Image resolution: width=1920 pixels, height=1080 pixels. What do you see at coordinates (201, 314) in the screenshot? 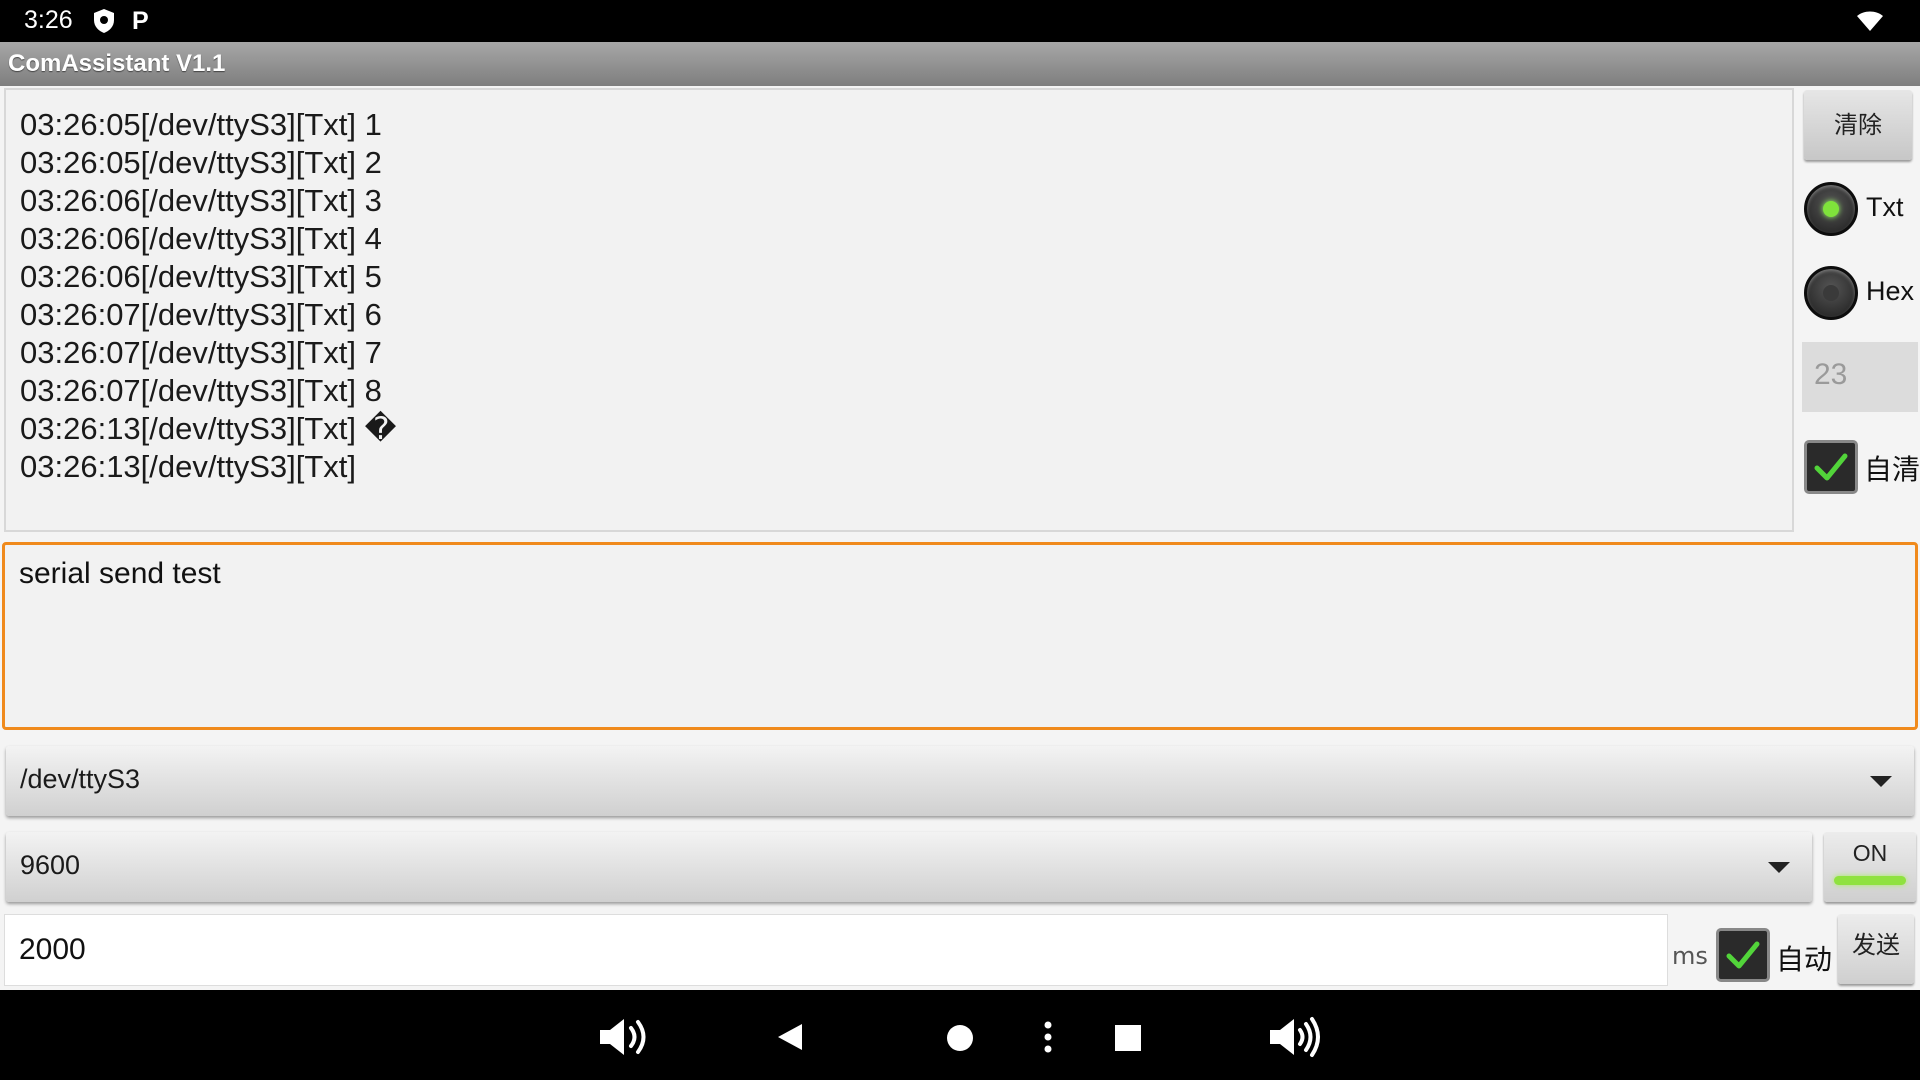
I see `log-line: 03:26:07[/dev/ttyS3][Txt] 6` at bounding box center [201, 314].